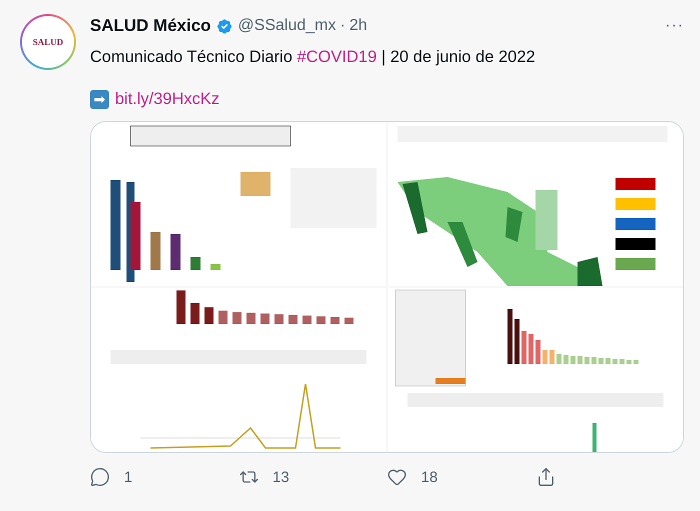 The width and height of the screenshot is (700, 511). Describe the element at coordinates (461, 477) in the screenshot. I see `like-button: 18` at that location.